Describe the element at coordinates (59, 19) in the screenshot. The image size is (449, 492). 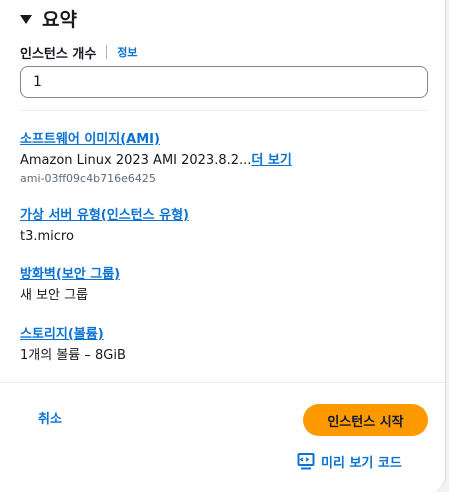
I see `summary-title: 요약` at that location.